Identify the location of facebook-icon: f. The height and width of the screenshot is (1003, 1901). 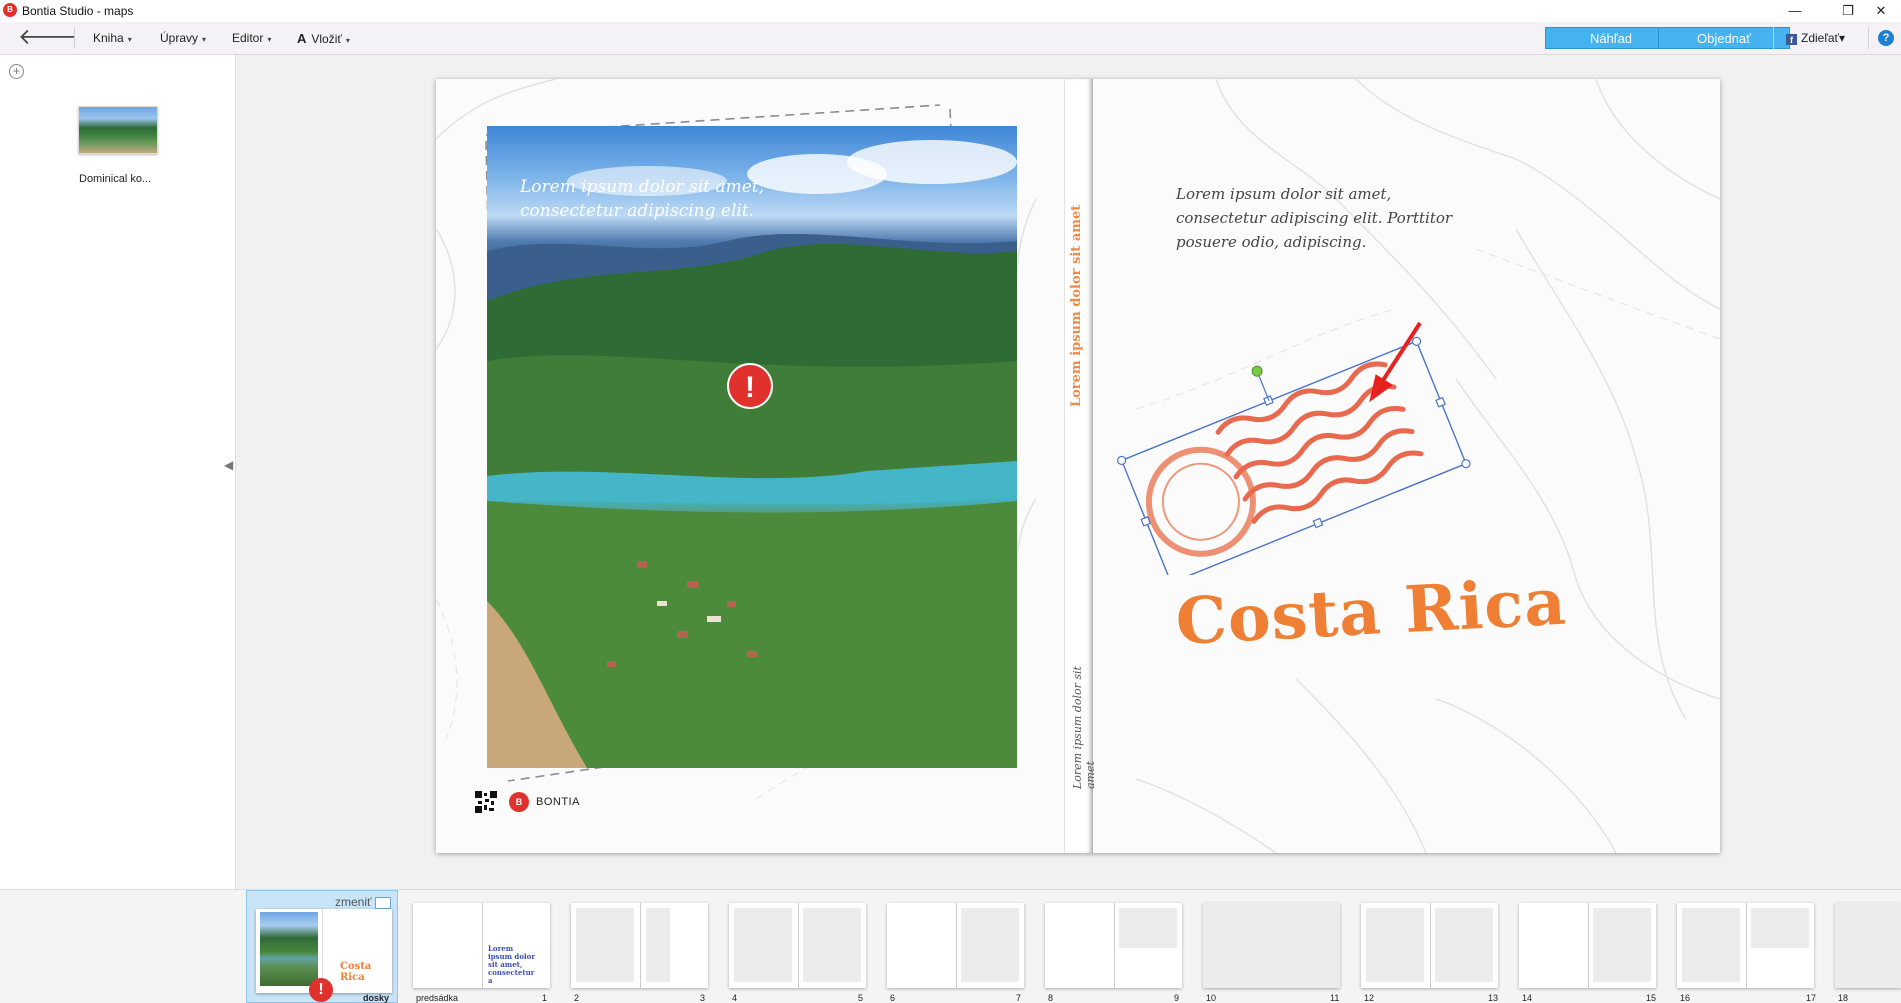
(1791, 39).